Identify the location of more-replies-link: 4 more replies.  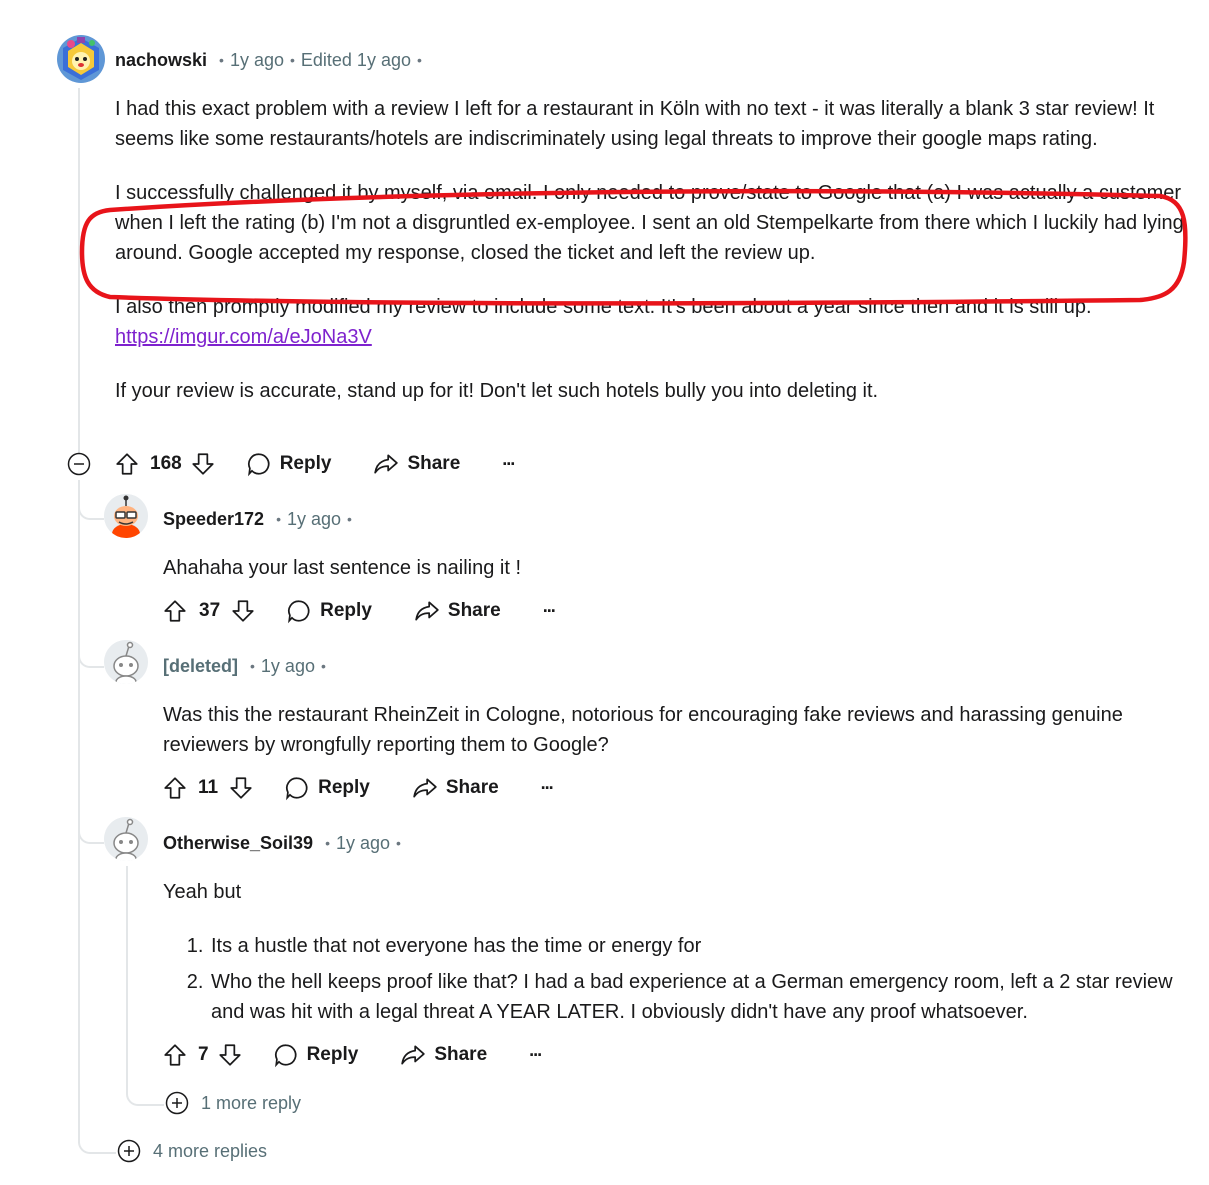
(192, 1151).